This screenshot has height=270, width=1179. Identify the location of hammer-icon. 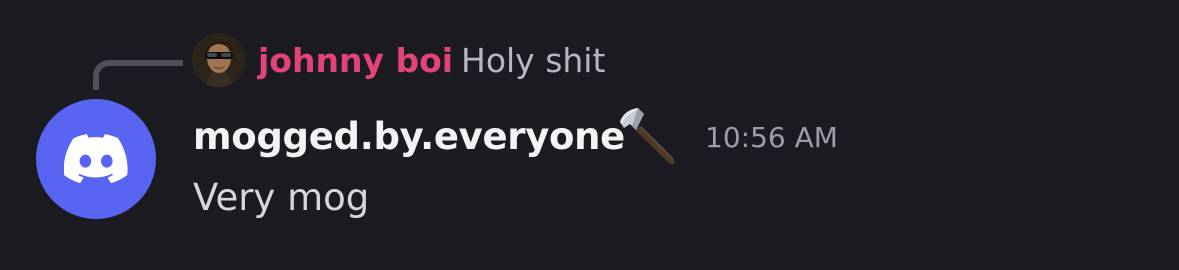
(647, 136).